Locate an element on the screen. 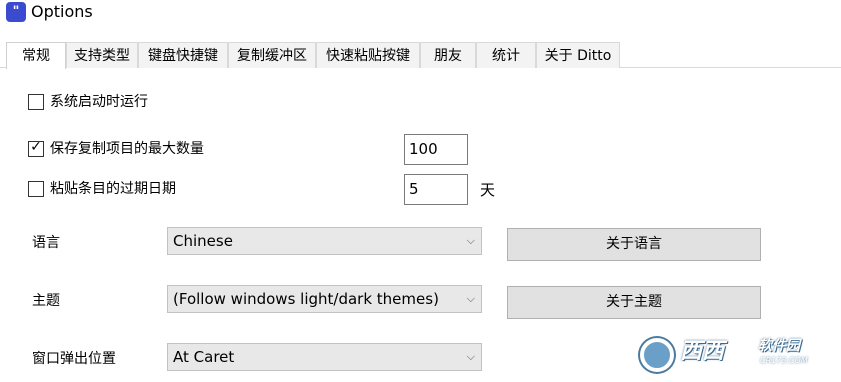 The width and height of the screenshot is (841, 382). language-label: 语言 is located at coordinates (46, 243).